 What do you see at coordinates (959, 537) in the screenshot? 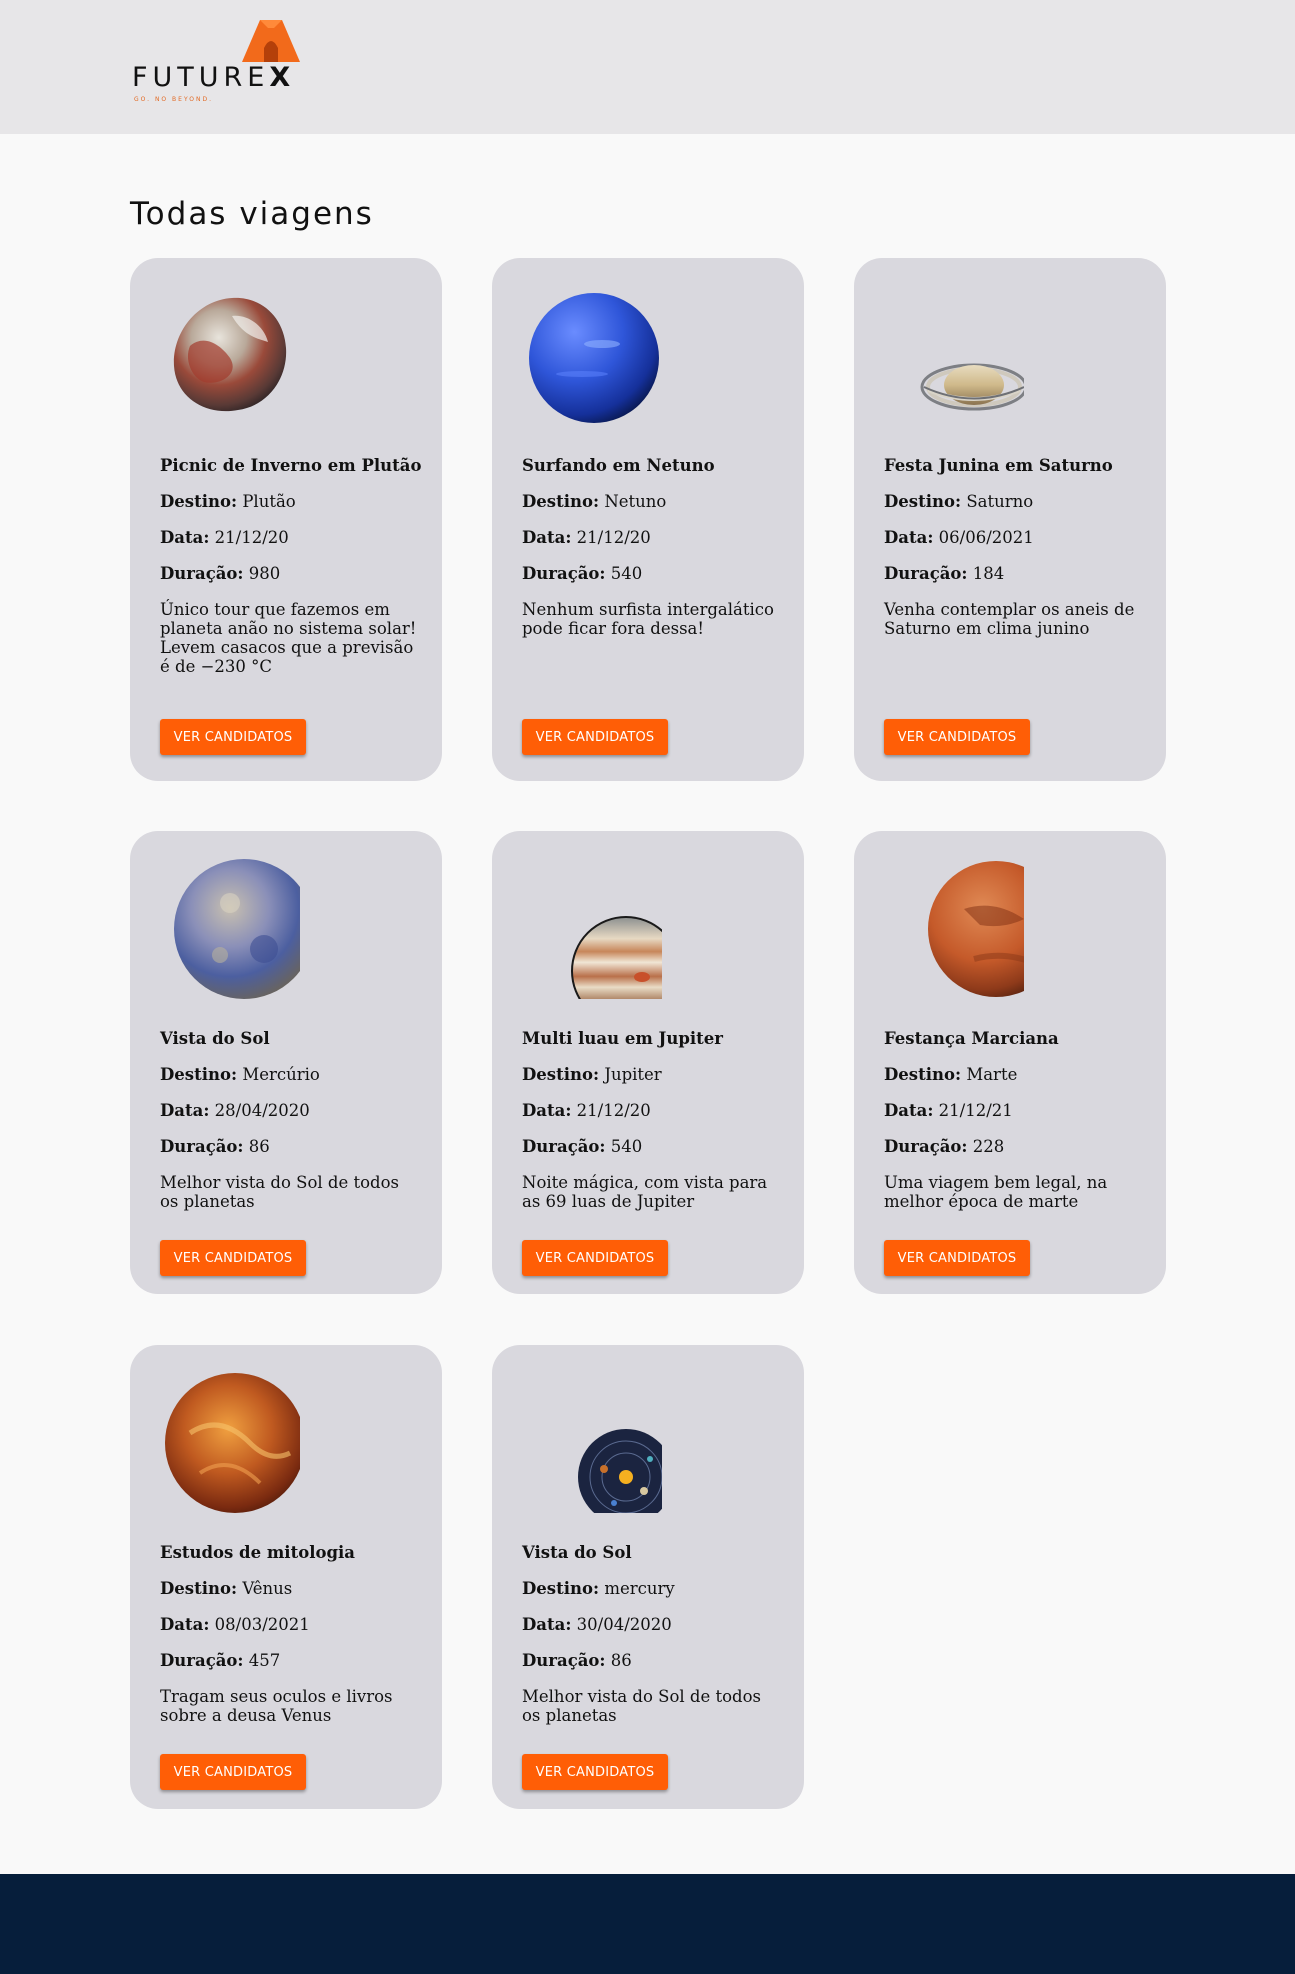
I see `trip-date: Data: 06/06/2021` at bounding box center [959, 537].